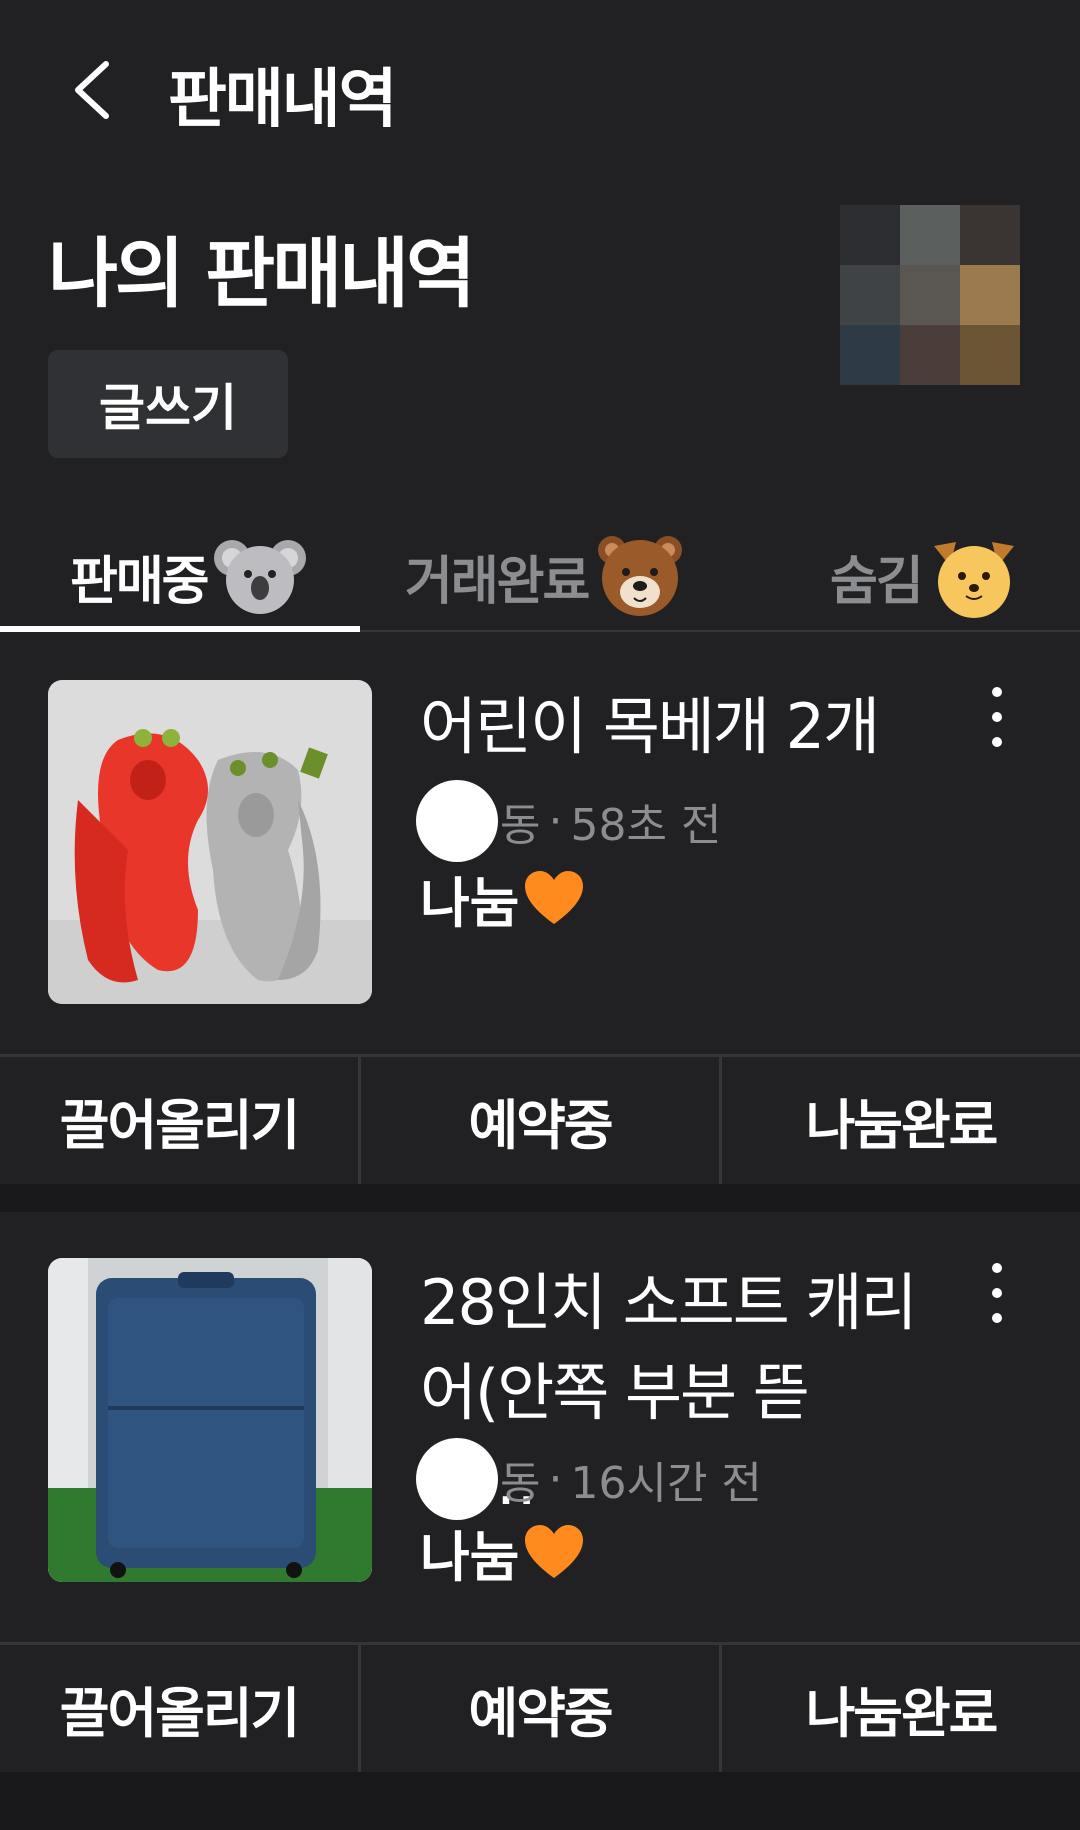 The image size is (1080, 1830). I want to click on tab-selling: 판매중, so click(189, 576).